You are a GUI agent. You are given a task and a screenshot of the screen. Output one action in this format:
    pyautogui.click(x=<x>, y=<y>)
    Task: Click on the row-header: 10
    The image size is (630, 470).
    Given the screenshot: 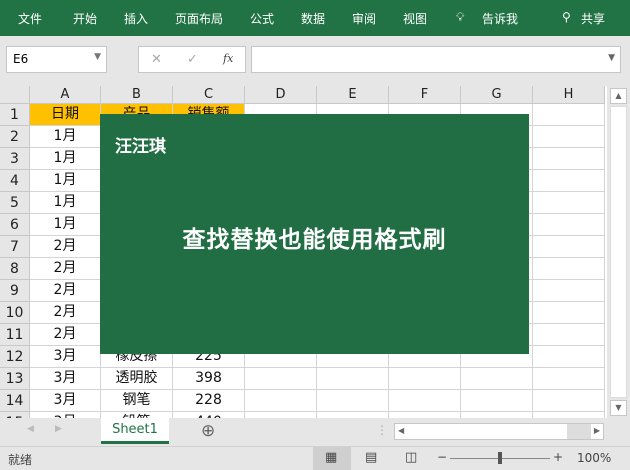 What is the action you would take?
    pyautogui.click(x=15, y=313)
    